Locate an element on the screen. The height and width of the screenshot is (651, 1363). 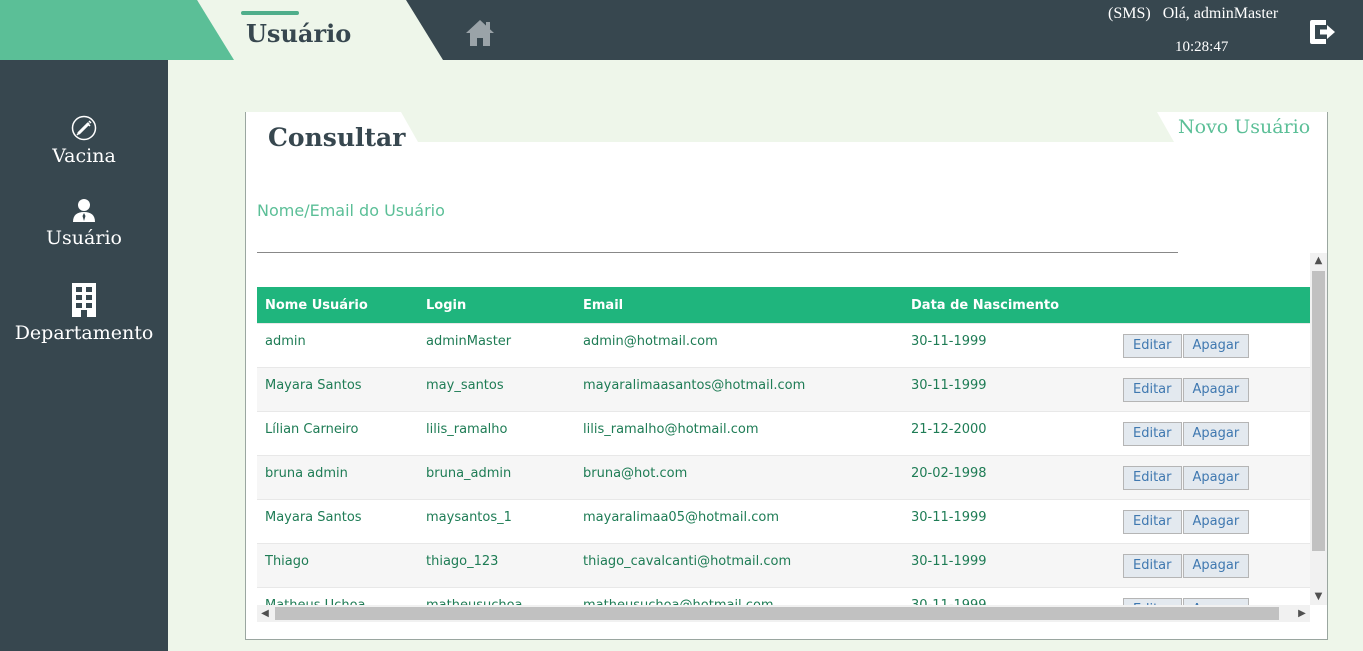
scroll-right-arrow-icon: ▶ is located at coordinates (1302, 613).